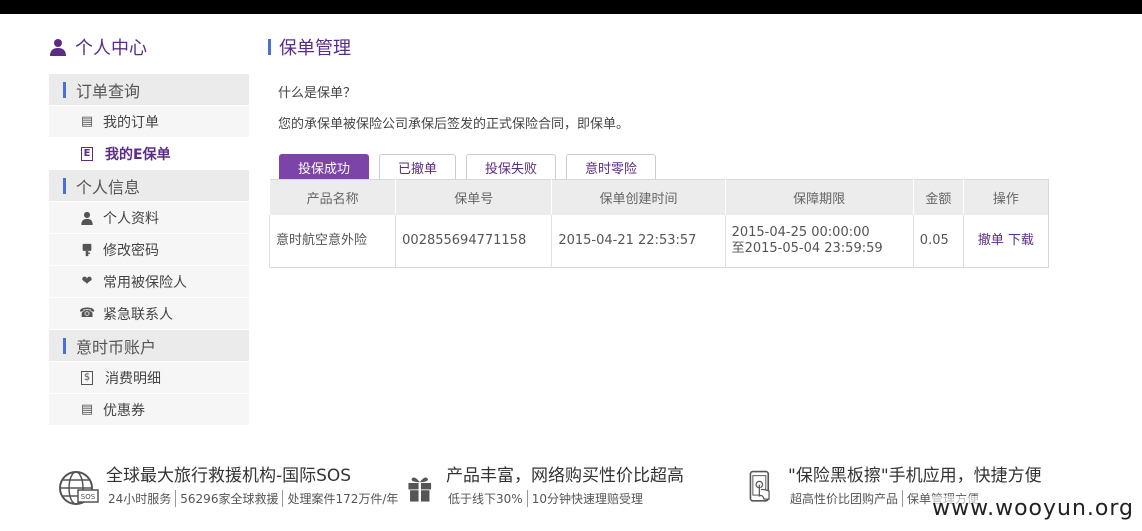 This screenshot has width=1142, height=531. What do you see at coordinates (1005, 241) in the screenshot?
I see `cell-actions: 撤单 下载` at bounding box center [1005, 241].